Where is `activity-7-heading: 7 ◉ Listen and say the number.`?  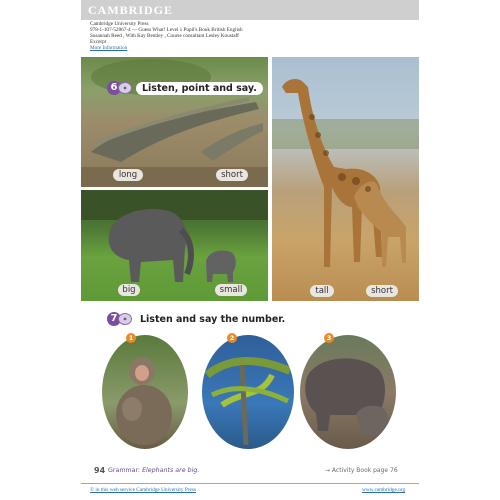
activity-7-heading: 7 ◉ Listen and say the number. is located at coordinates (198, 319).